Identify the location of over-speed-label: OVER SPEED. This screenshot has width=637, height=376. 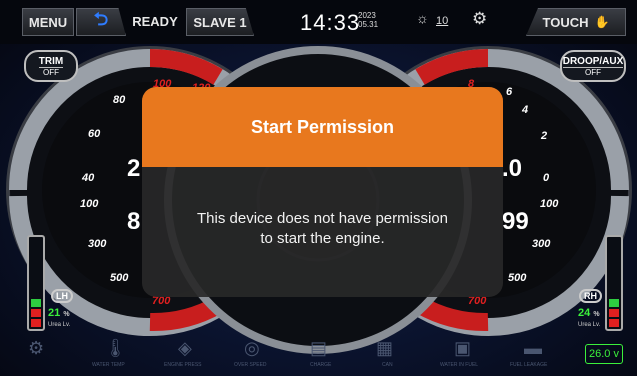
(250, 365).